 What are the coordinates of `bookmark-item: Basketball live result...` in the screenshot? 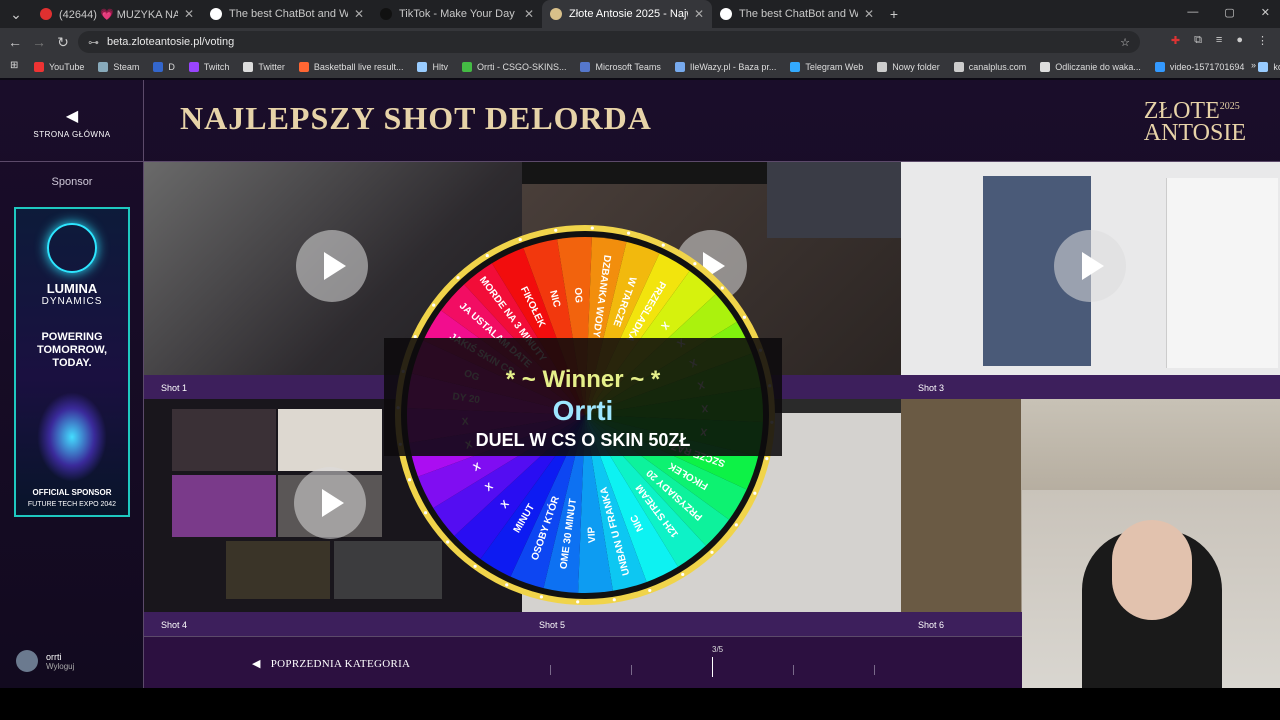 It's located at (351, 67).